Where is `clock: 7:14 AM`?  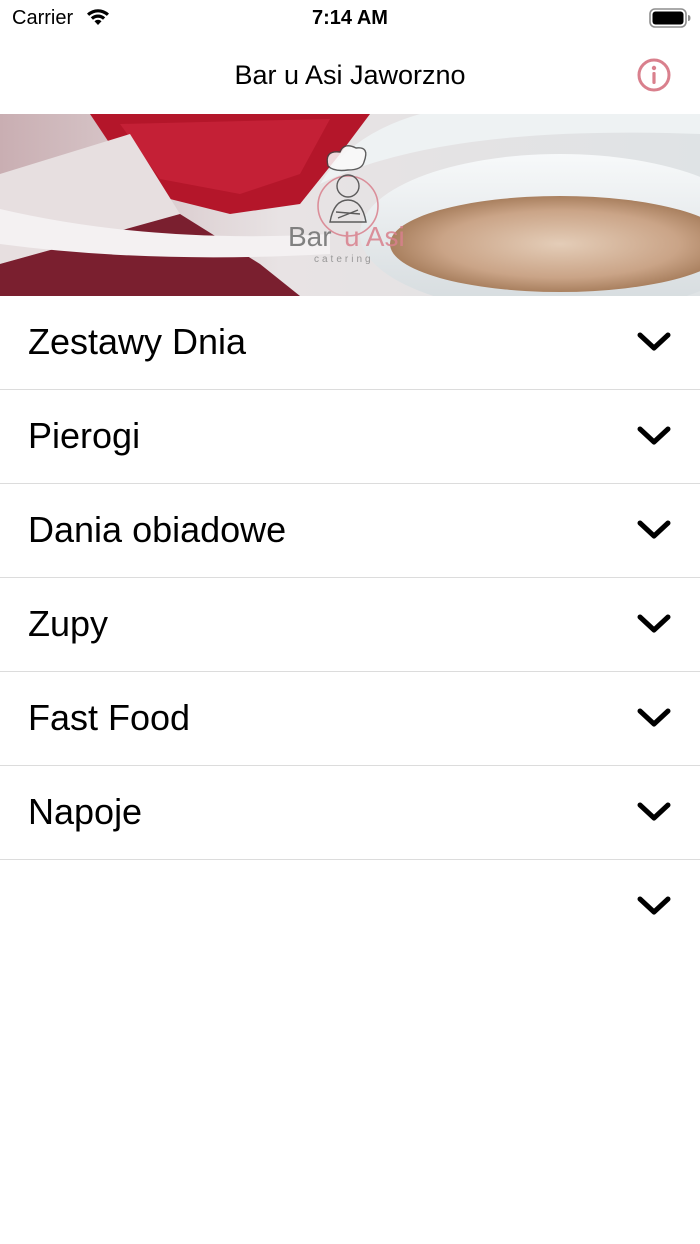 clock: 7:14 AM is located at coordinates (350, 18).